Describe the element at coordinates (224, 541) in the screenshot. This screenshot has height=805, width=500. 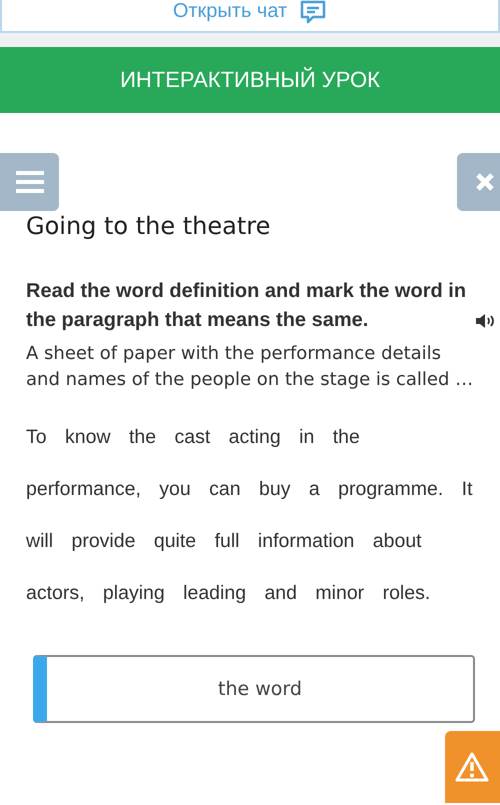
I see `paragraph-line: will provide quite full information about` at that location.